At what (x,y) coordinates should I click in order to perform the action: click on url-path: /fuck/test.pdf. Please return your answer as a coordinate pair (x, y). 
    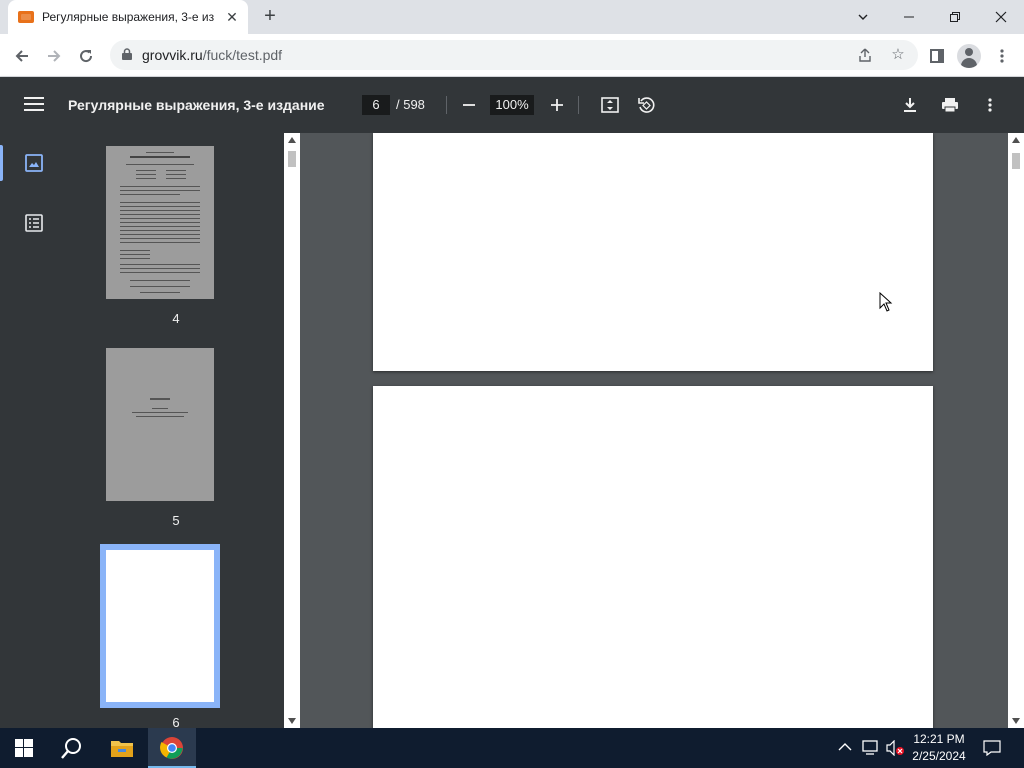
    Looking at the image, I should click on (242, 55).